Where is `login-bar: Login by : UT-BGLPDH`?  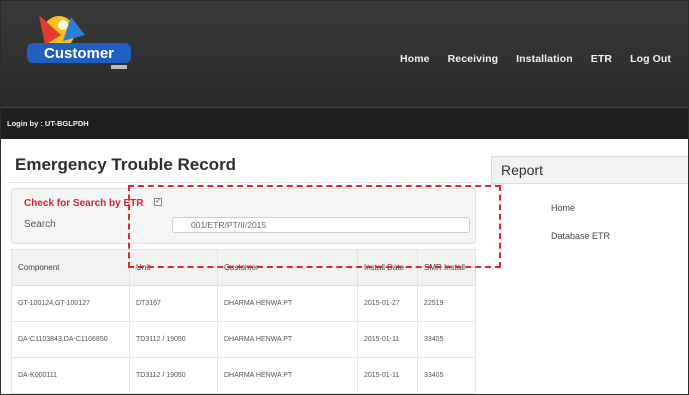 login-bar: Login by : UT-BGLPDH is located at coordinates (344, 123).